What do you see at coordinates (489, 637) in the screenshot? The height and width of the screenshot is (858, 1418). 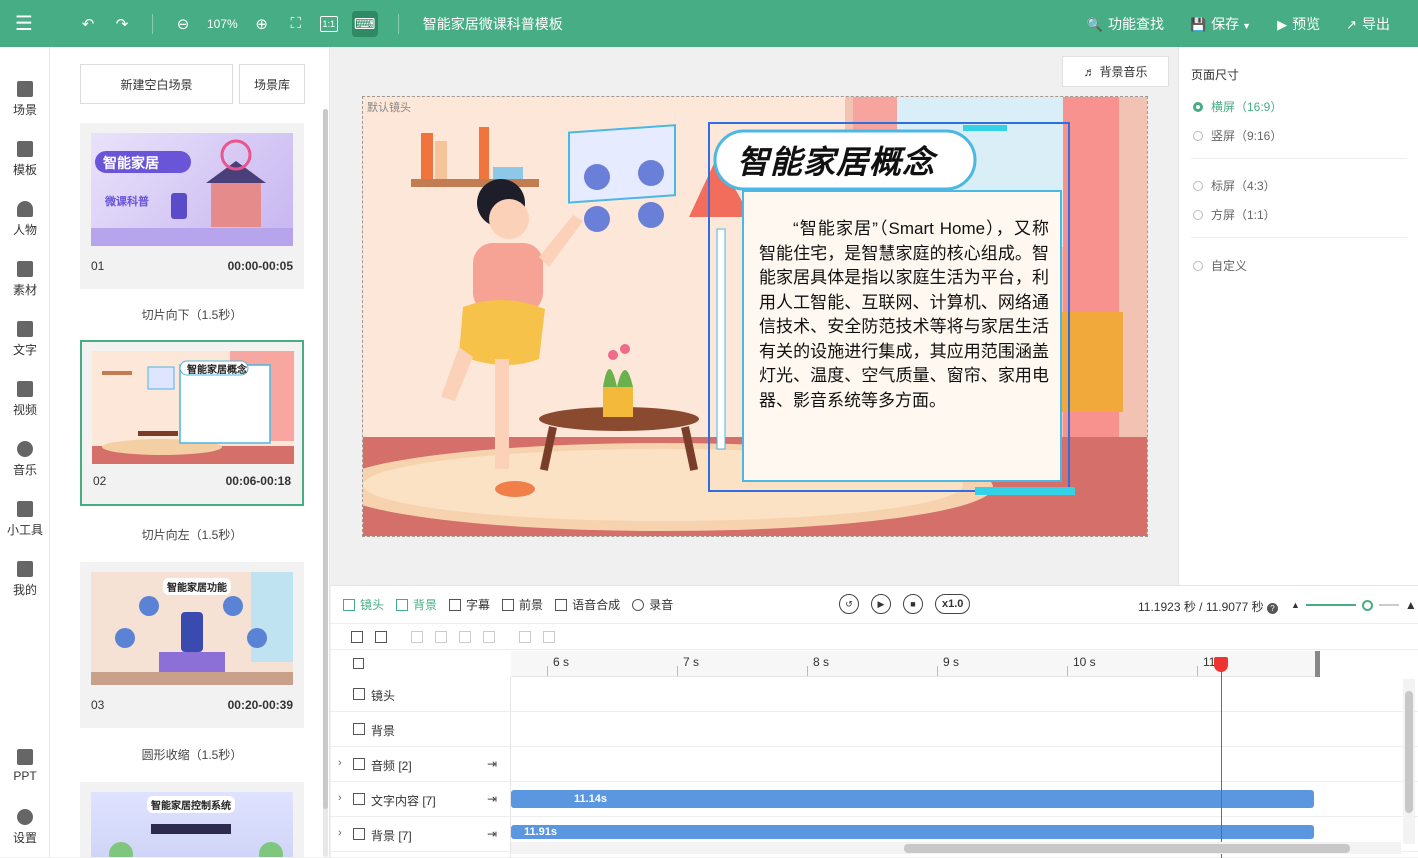 I see `distribute-icon` at bounding box center [489, 637].